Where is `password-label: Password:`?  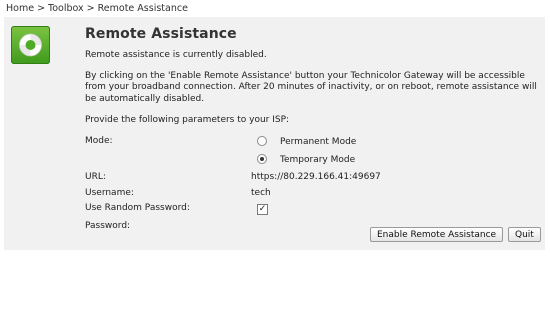
password-label: Password: is located at coordinates (108, 226).